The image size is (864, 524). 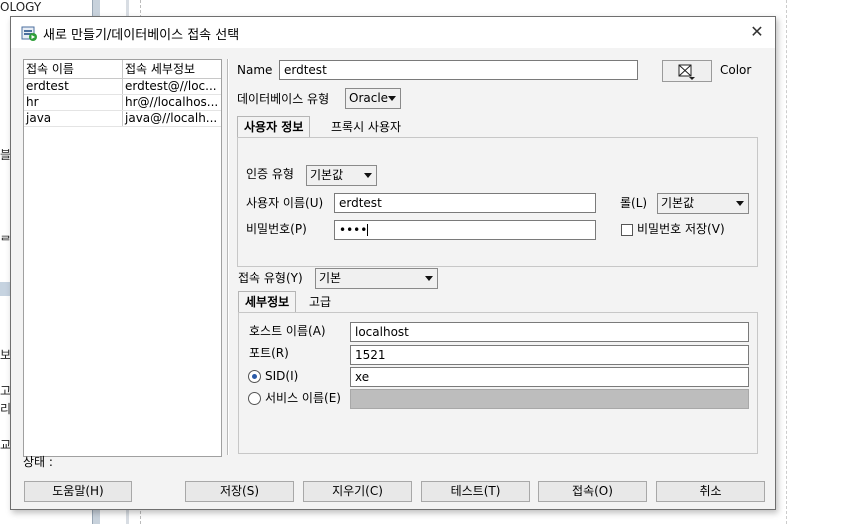 I want to click on background-text: OLOGY, so click(x=21, y=7).